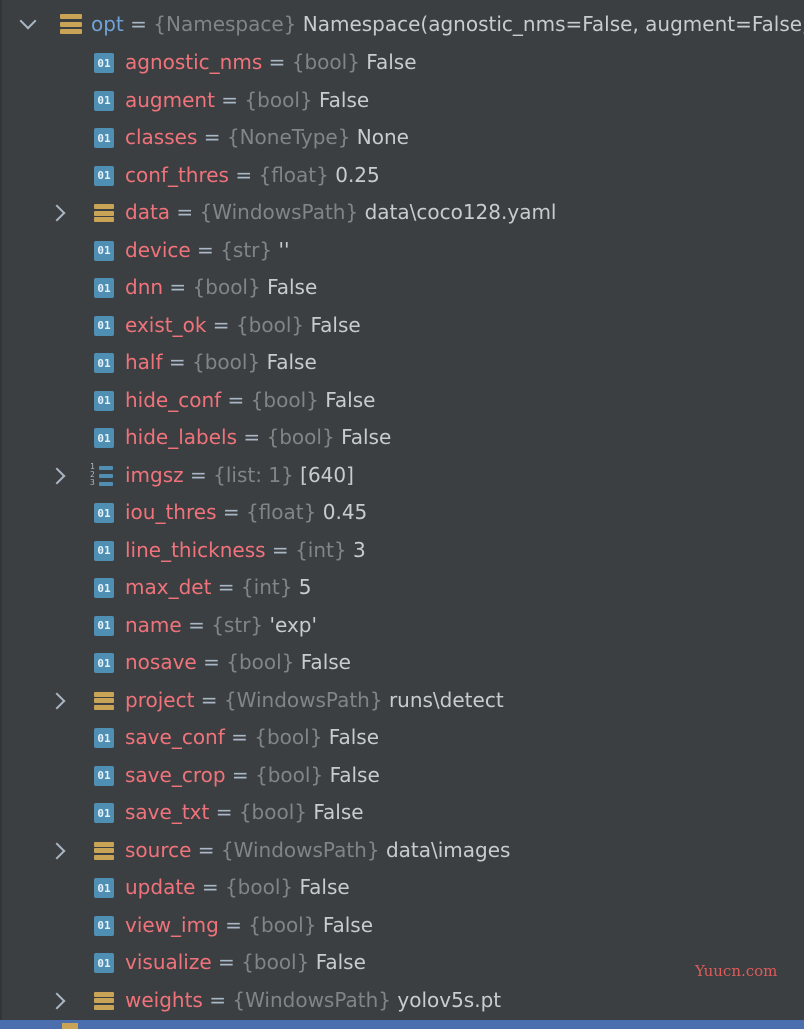 Image resolution: width=804 pixels, height=1029 pixels. What do you see at coordinates (252, 776) in the screenshot?
I see `tree-row-text: save_crop = {bool} False` at bounding box center [252, 776].